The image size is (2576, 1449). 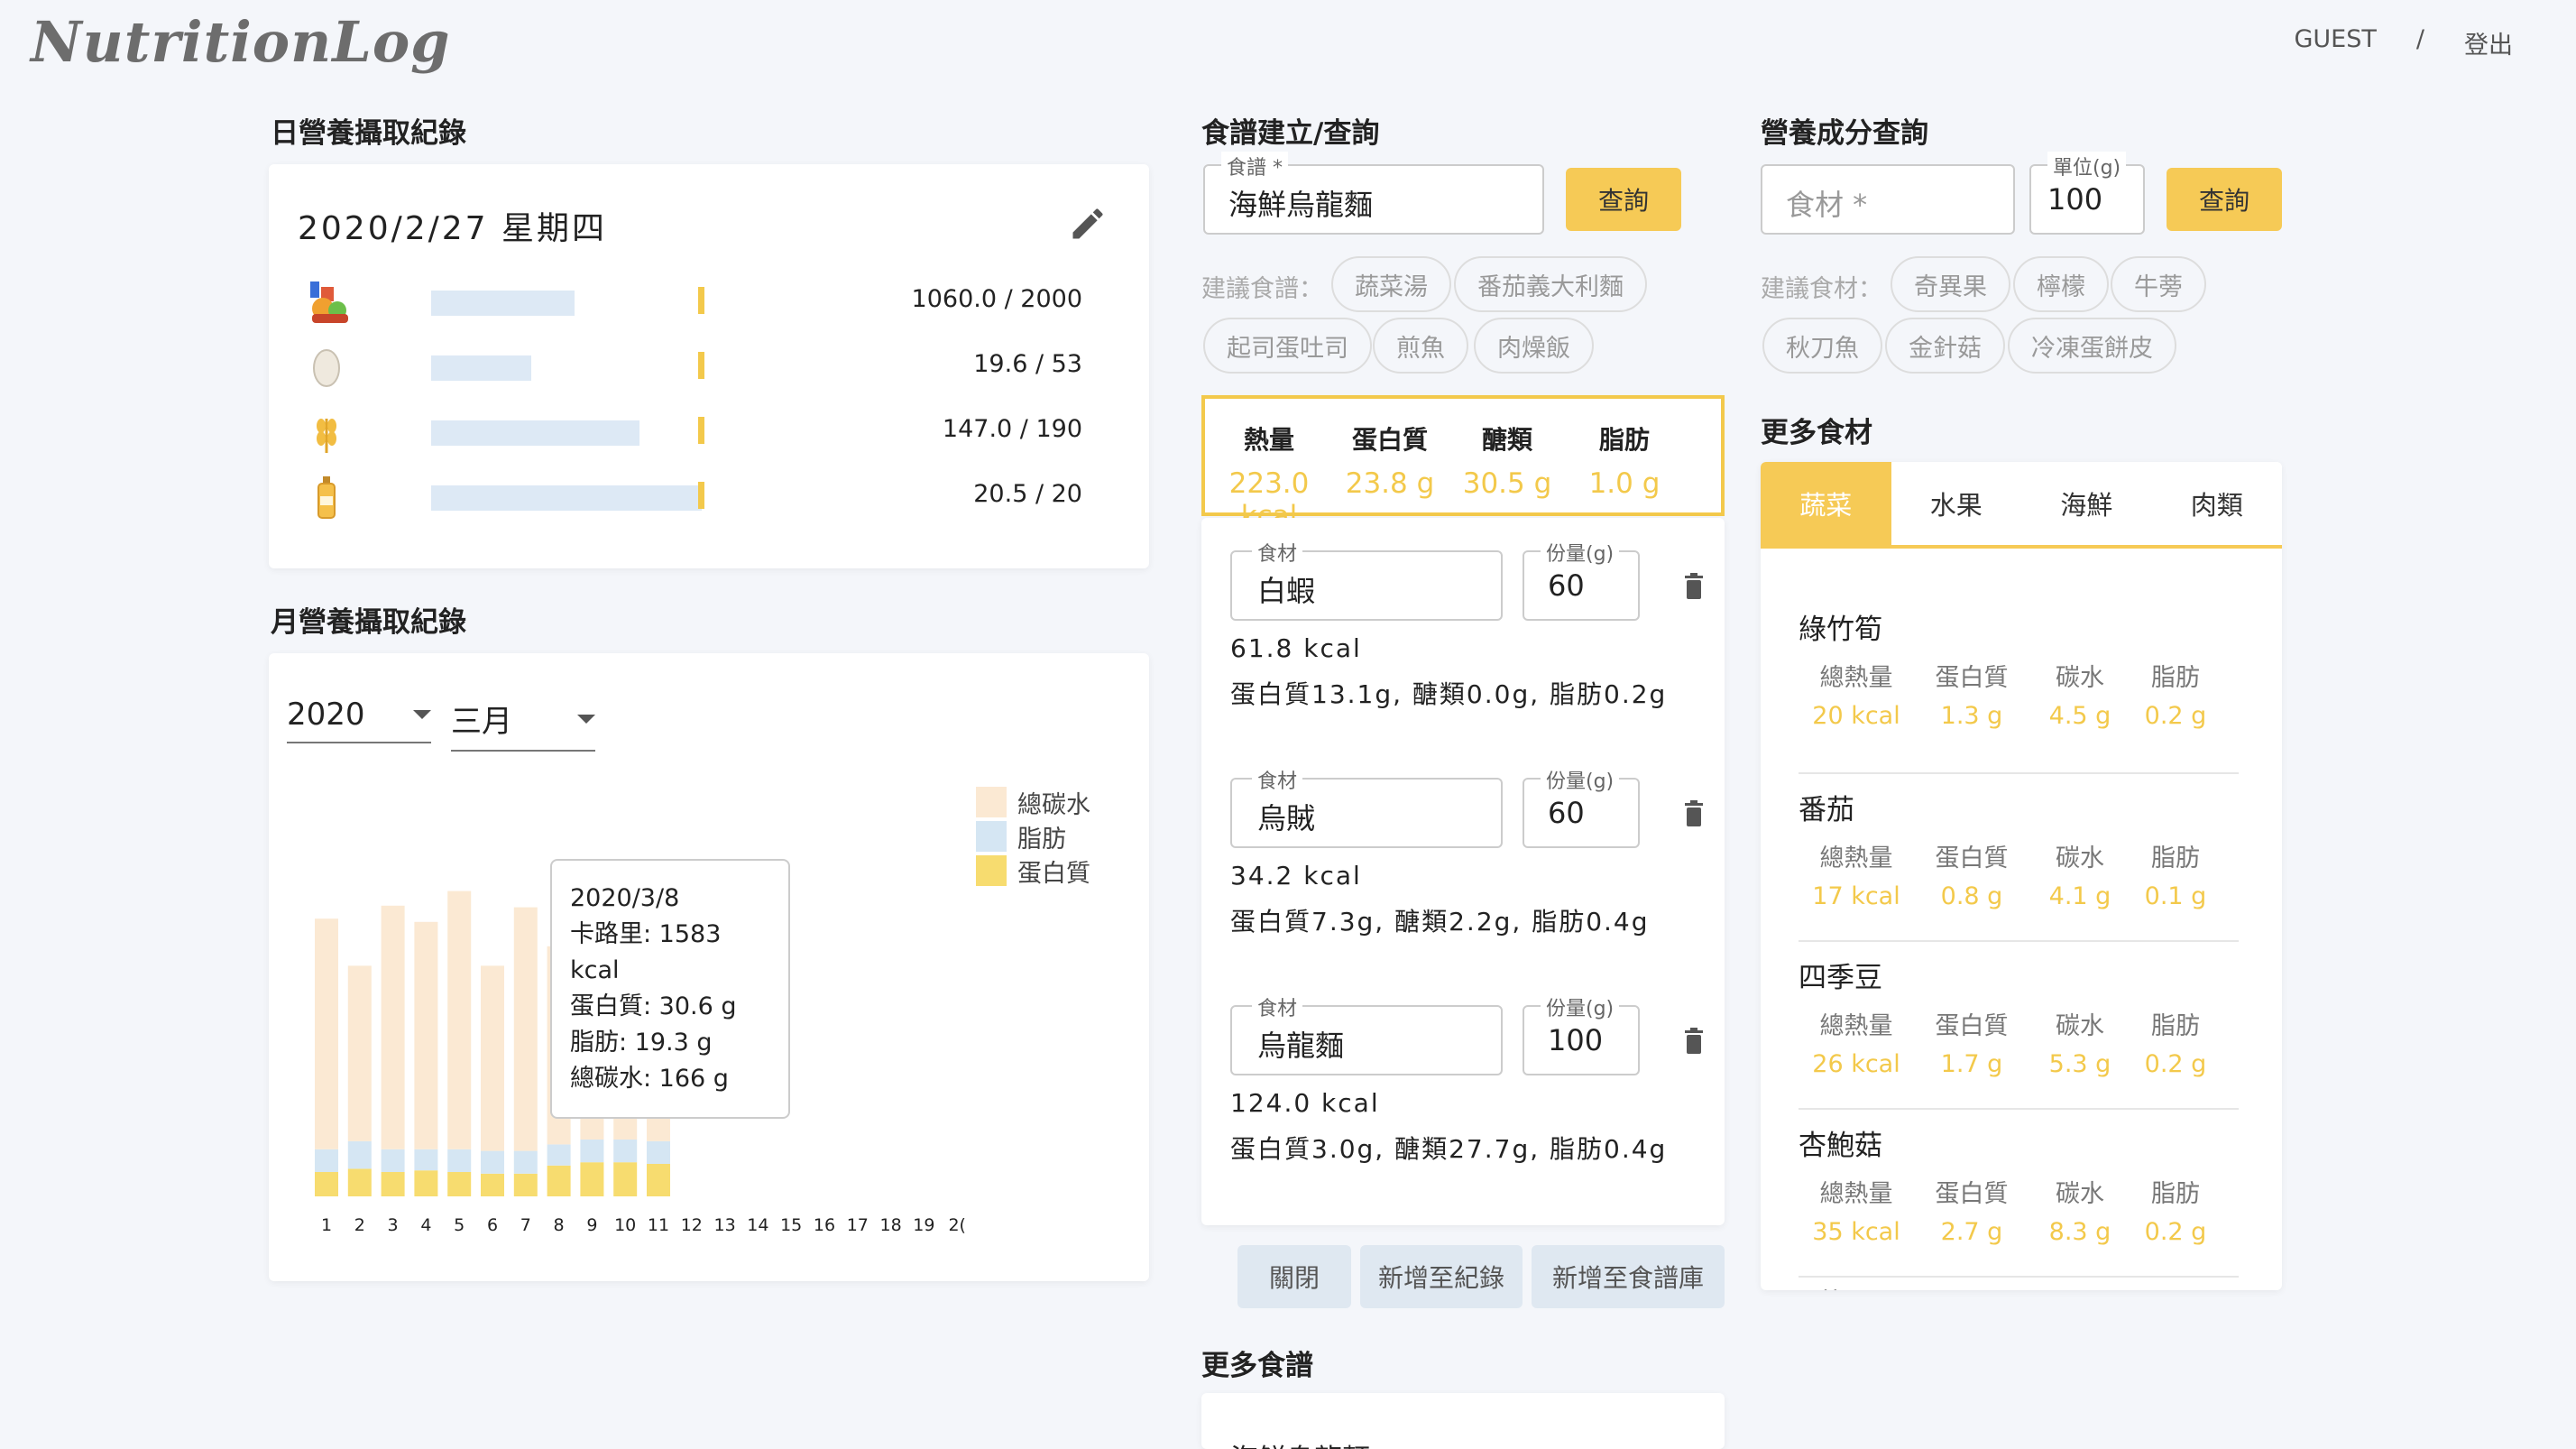 I want to click on food-chip: 奇異果, so click(x=1951, y=284).